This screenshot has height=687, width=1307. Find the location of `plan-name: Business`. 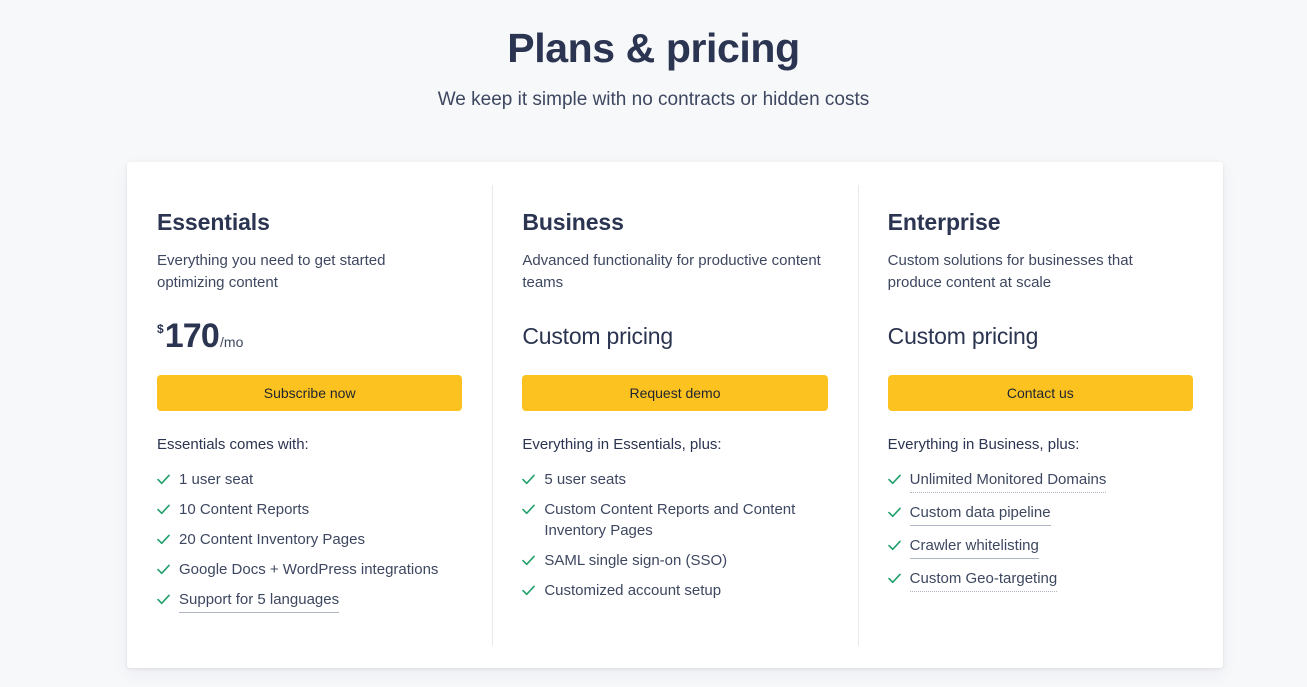

plan-name: Business is located at coordinates (573, 222).